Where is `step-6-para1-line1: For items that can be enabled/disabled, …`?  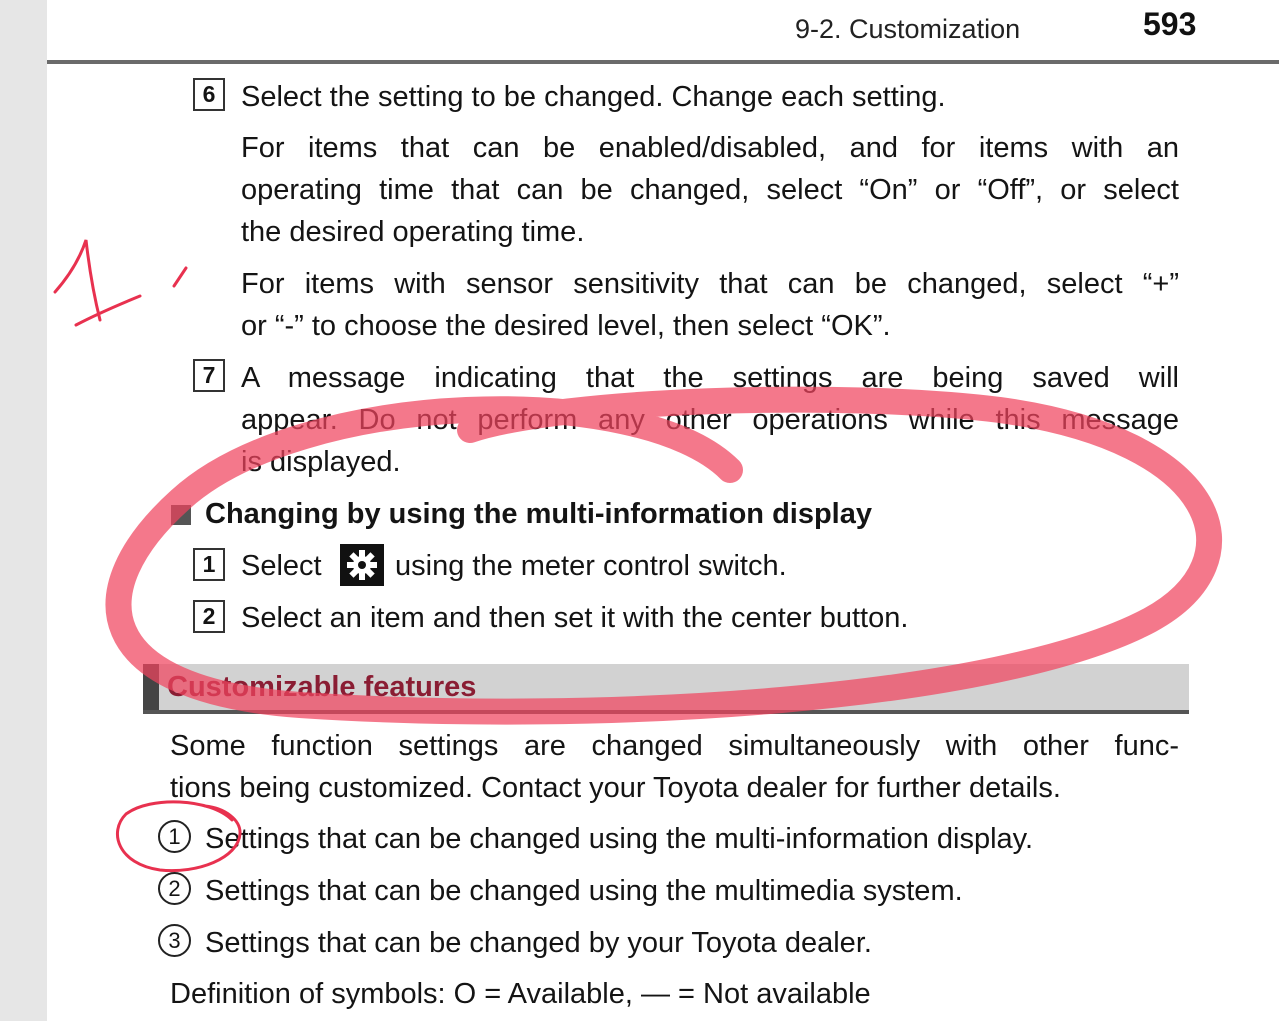
step-6-para1-line1: For items that can be enabled/disabled, … is located at coordinates (710, 148).